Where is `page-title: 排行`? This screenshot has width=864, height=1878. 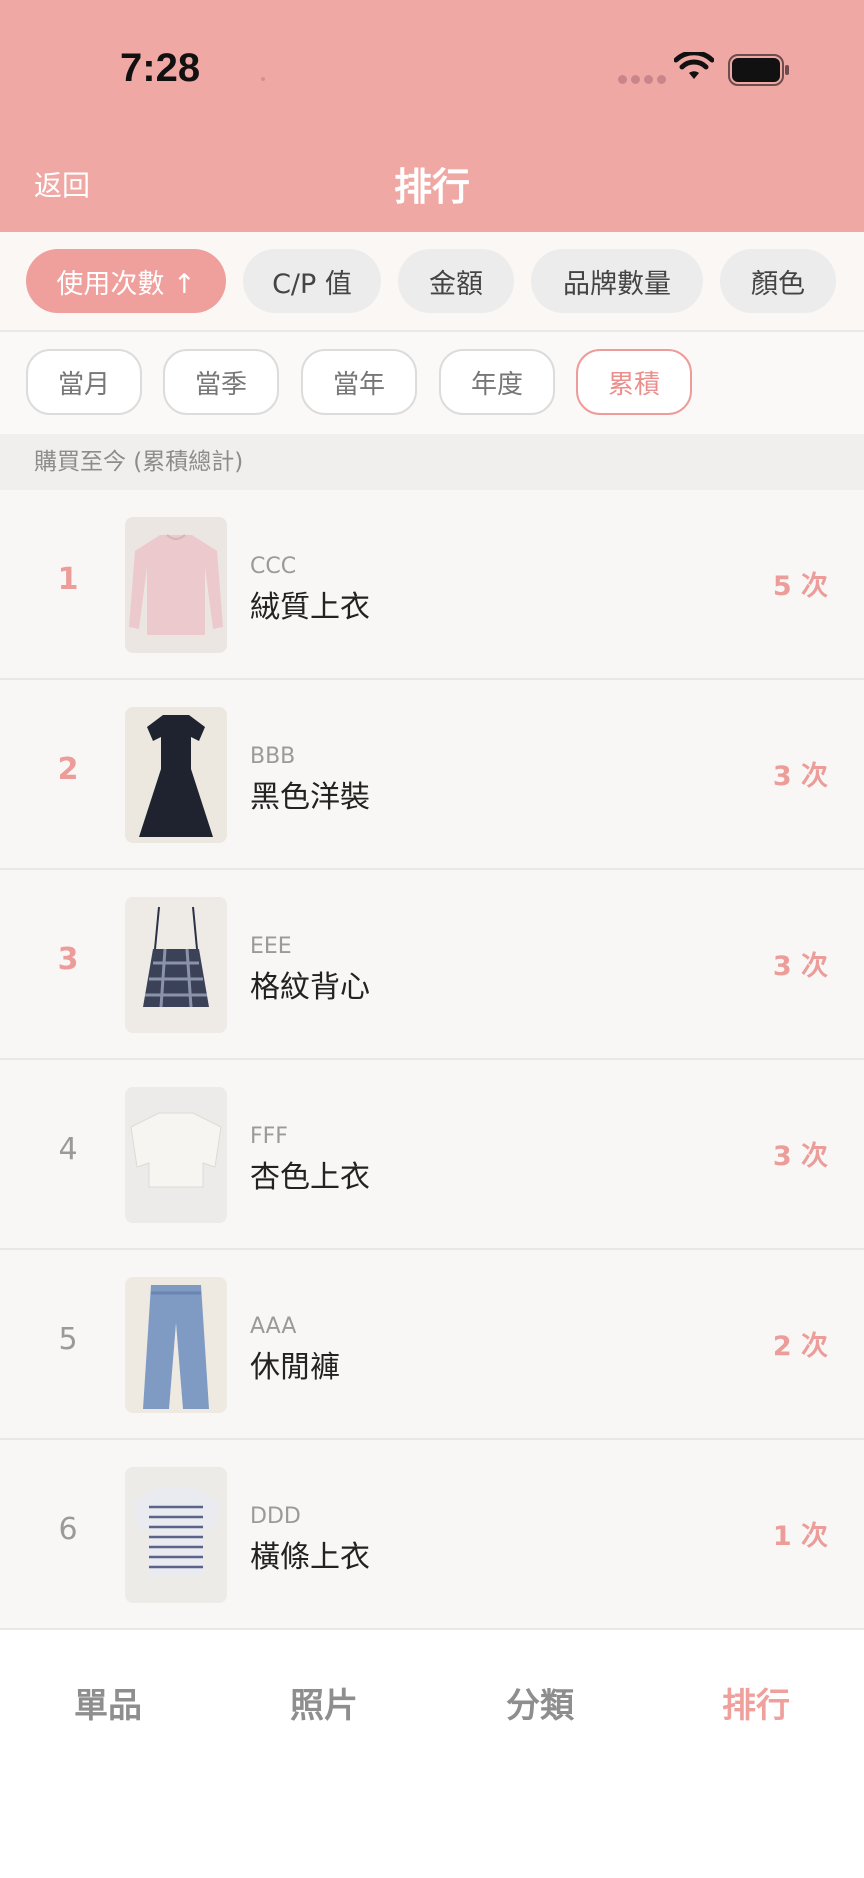 page-title: 排行 is located at coordinates (432, 183).